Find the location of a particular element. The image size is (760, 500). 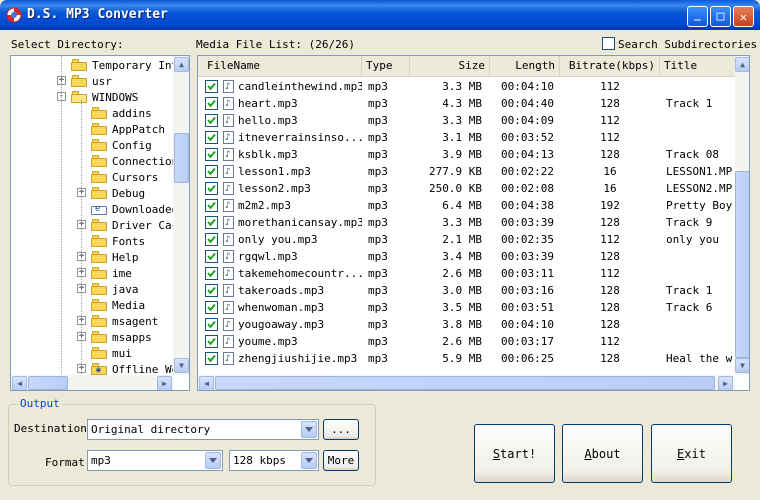

table-row: youme.mp3 mp3 2.6 MB 00:03:17 112 is located at coordinates (466, 341).